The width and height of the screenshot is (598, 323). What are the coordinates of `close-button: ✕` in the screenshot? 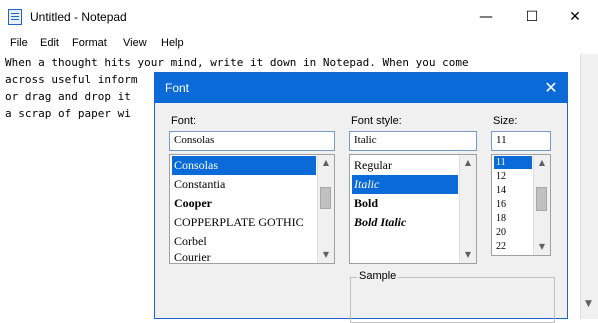 It's located at (575, 17).